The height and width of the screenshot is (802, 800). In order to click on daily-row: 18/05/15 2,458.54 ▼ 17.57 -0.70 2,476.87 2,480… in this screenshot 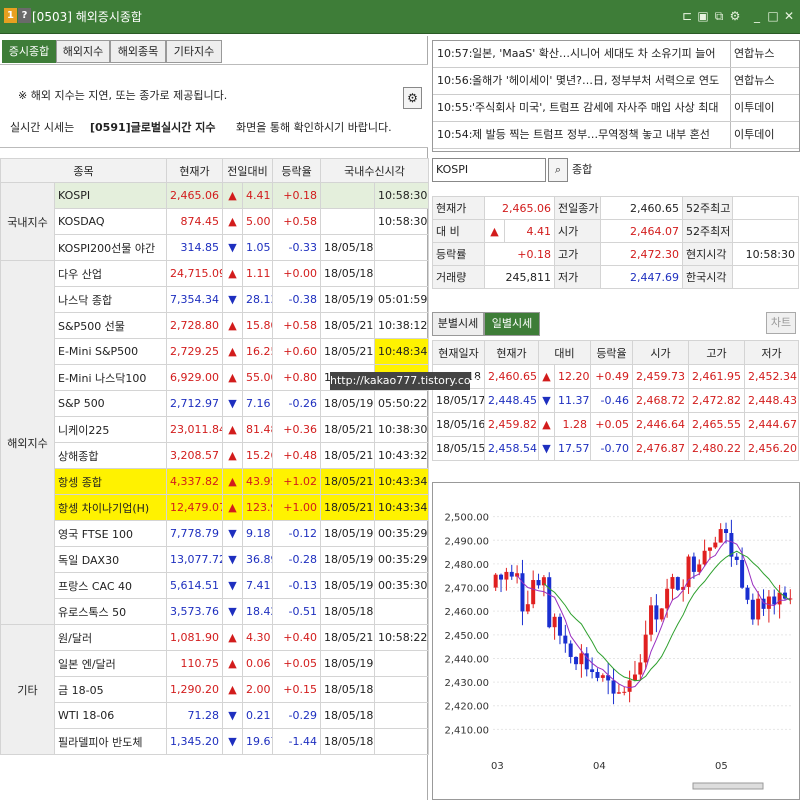, I will do `click(615, 448)`.